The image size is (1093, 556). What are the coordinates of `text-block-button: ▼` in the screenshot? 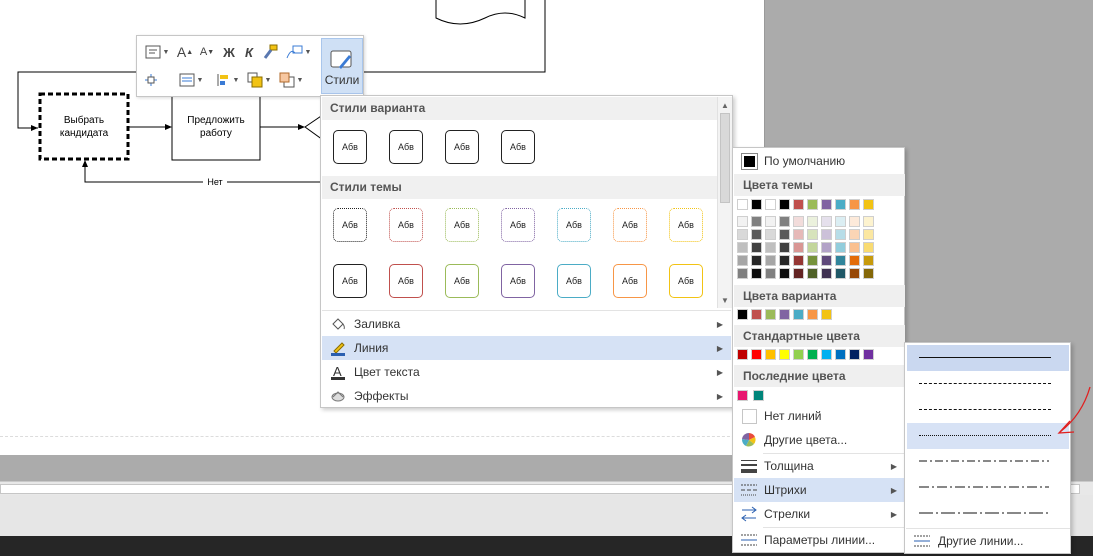 It's located at (157, 52).